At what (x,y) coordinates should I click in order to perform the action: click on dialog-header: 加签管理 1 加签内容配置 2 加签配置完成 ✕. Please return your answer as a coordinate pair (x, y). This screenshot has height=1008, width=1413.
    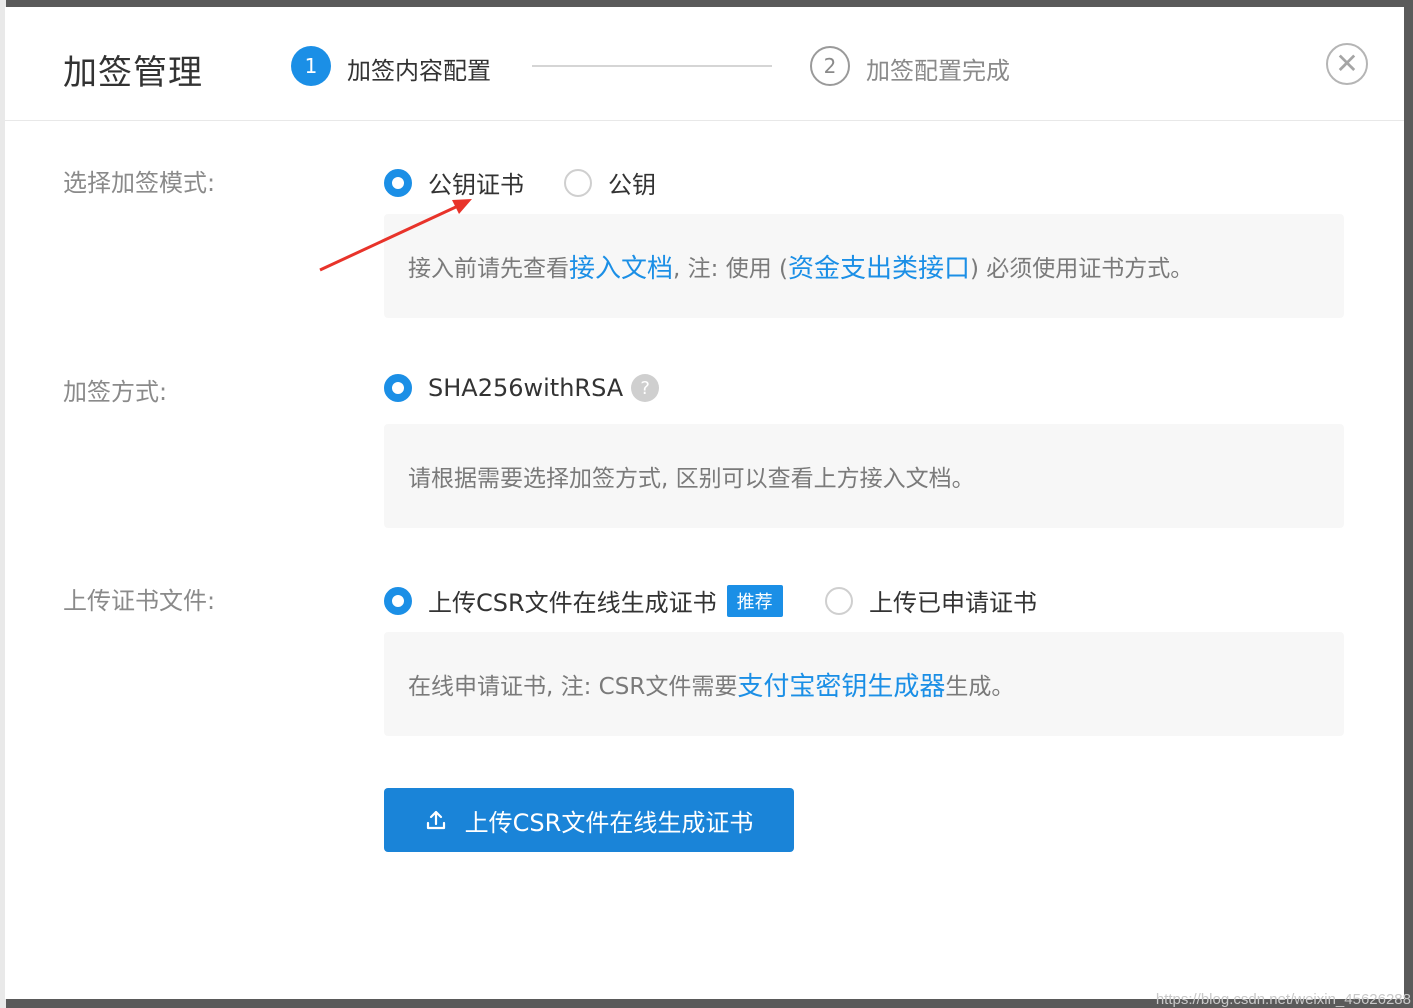
    Looking at the image, I should click on (704, 64).